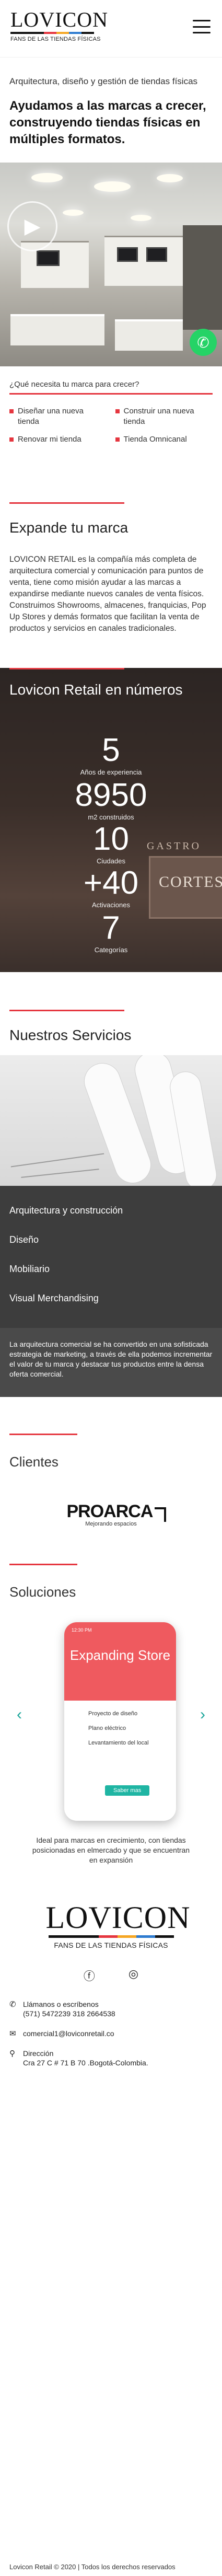  I want to click on location-icon: ⚲, so click(12, 2053).